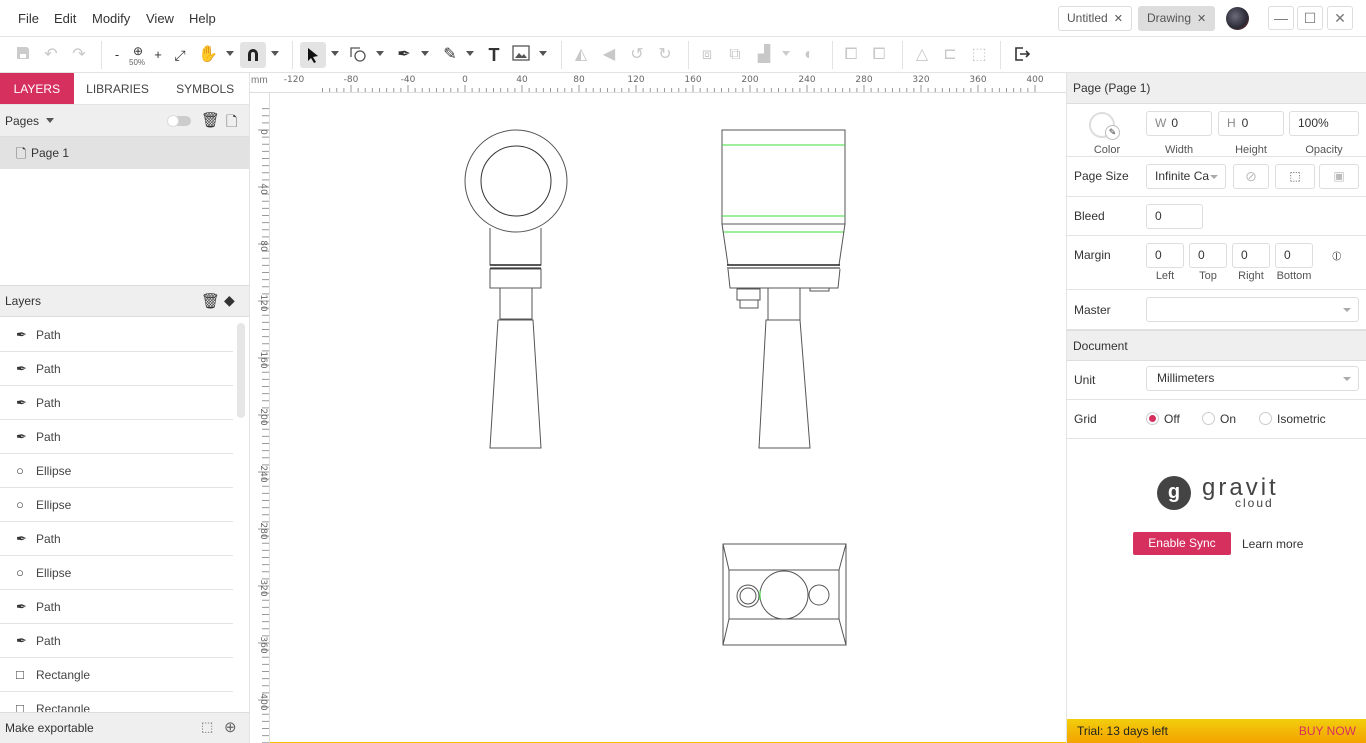 This screenshot has width=1366, height=743. What do you see at coordinates (20, 707) in the screenshot?
I see `rectangle-icon: □` at bounding box center [20, 707].